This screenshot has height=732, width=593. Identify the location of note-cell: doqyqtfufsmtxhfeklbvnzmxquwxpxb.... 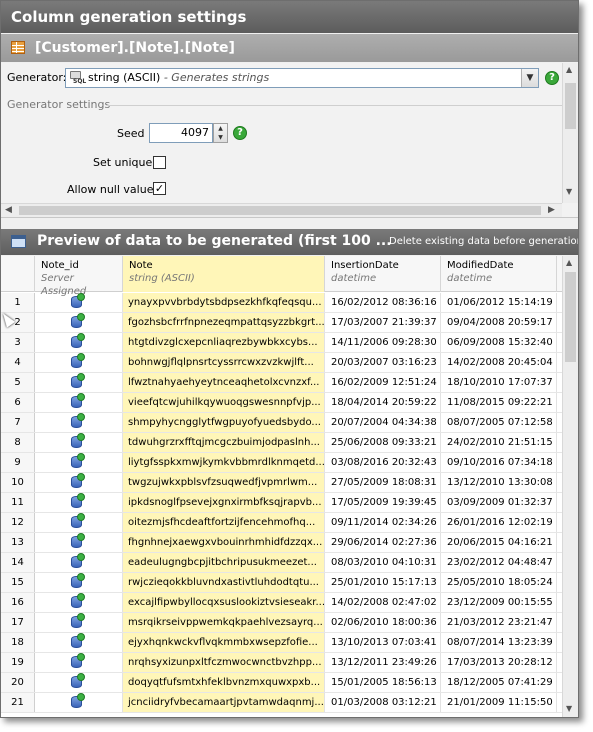
(224, 682).